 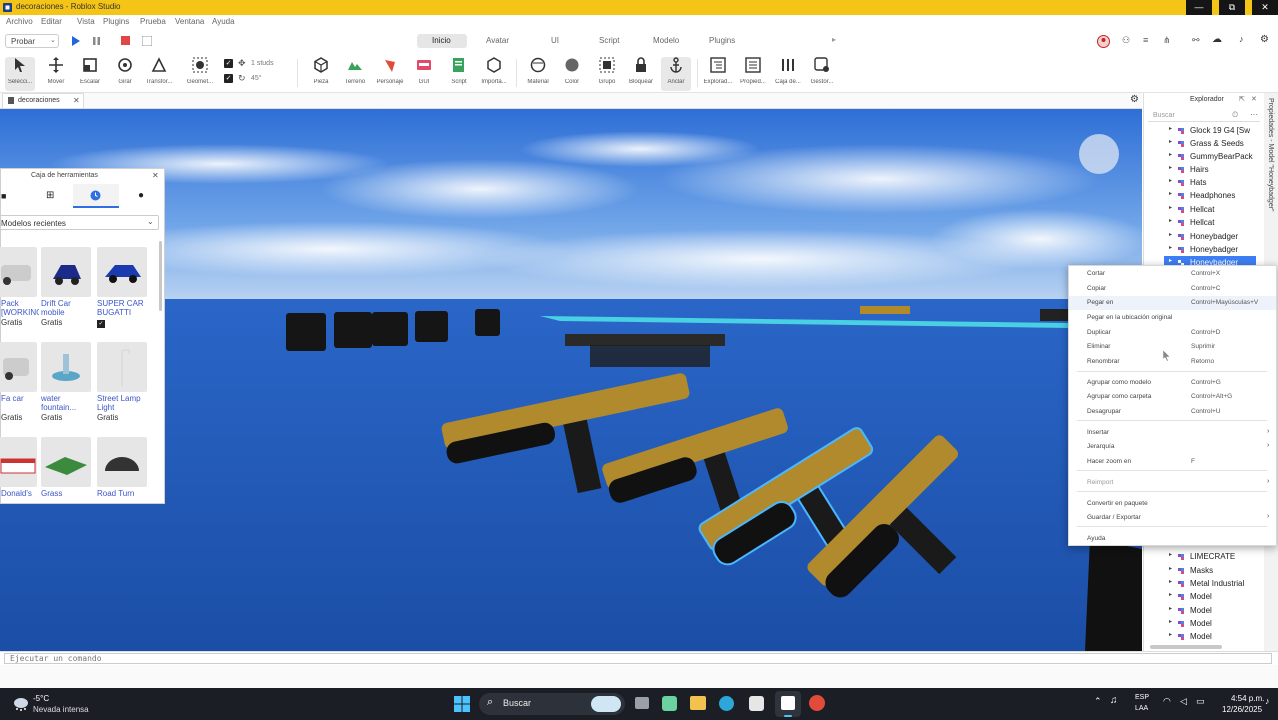 What do you see at coordinates (722, 40) in the screenshot?
I see `tab-plugins: Plugins` at bounding box center [722, 40].